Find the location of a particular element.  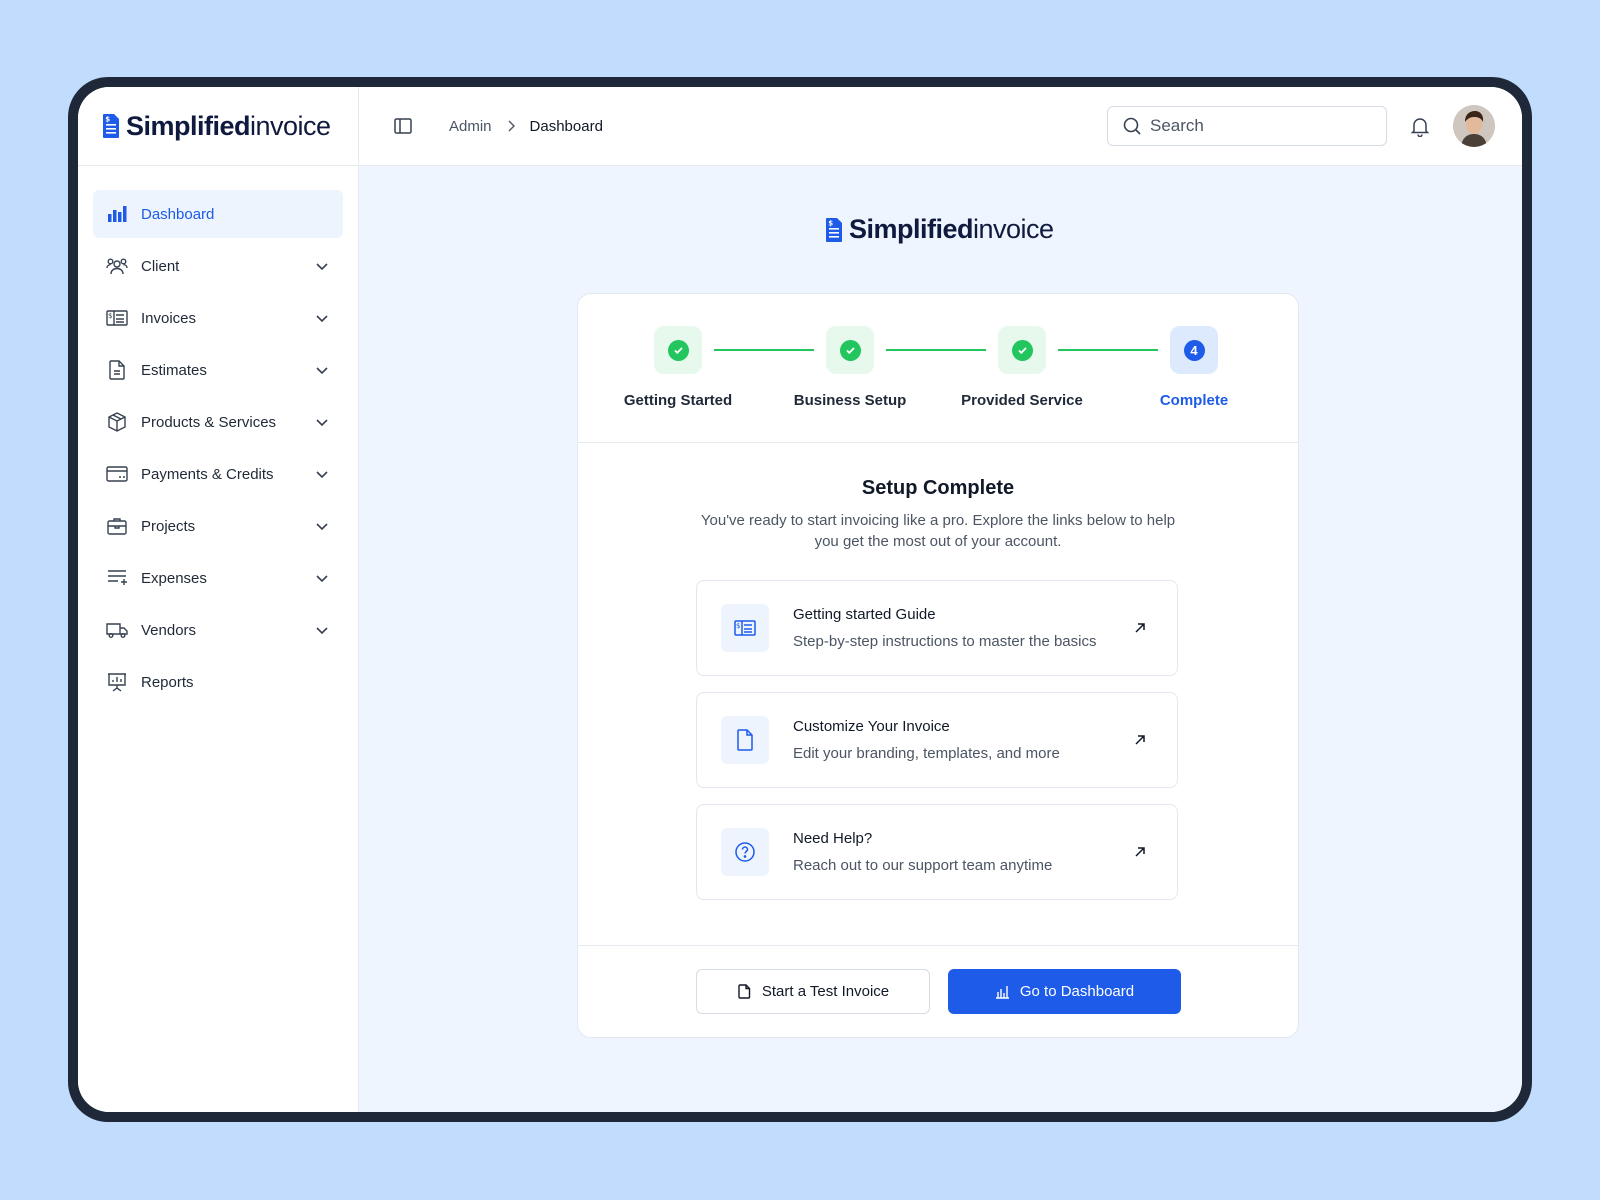

sidebar-item-label: Projects is located at coordinates (168, 526).